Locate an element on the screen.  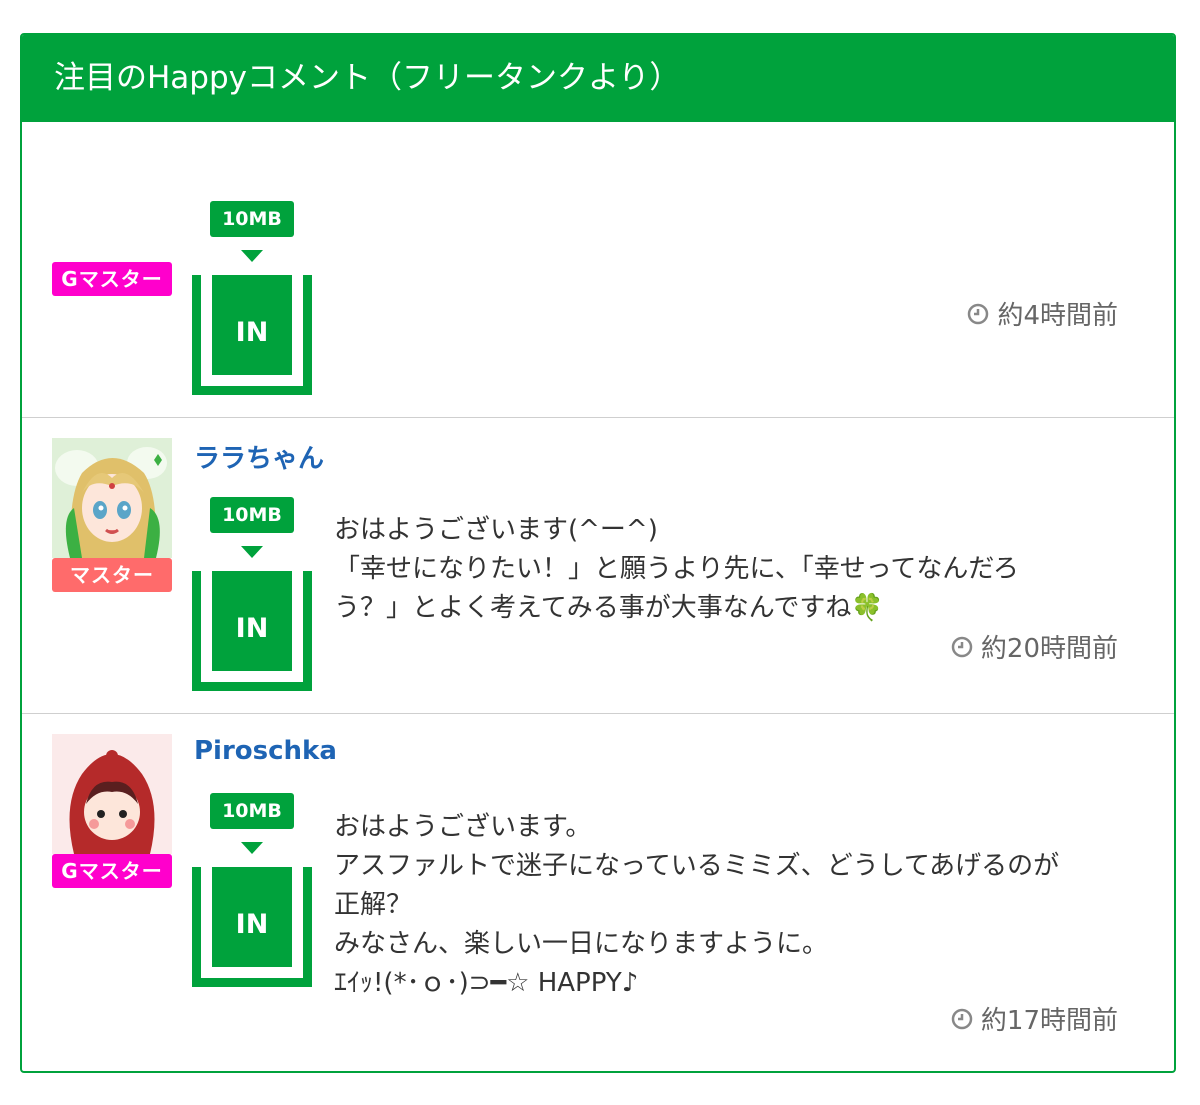
comment-line: 「幸せになりたい！」と願うより先に、「幸せってなんだろ is located at coordinates (676, 569).